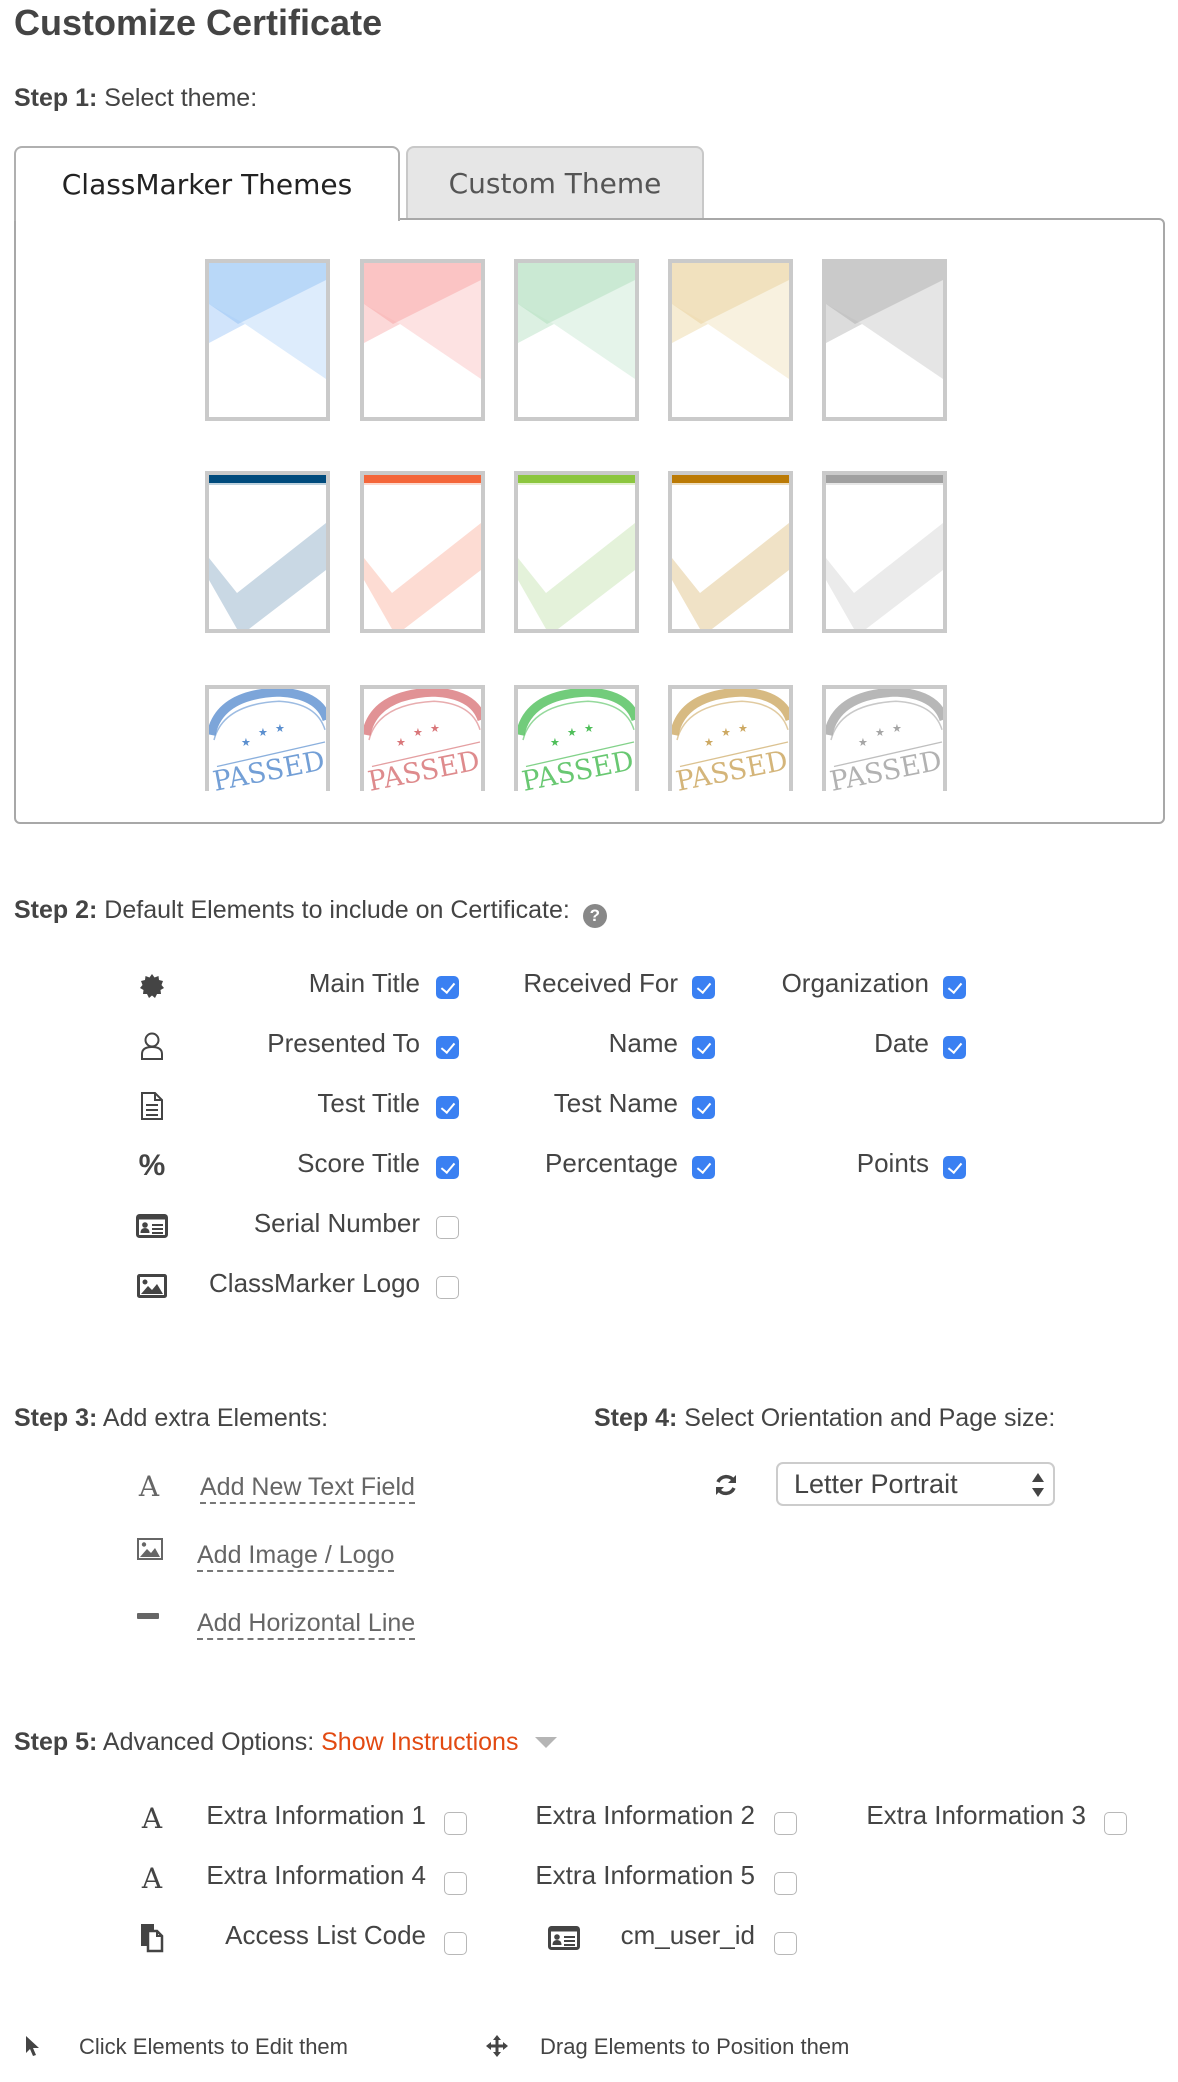  I want to click on theme-triangles-gold, so click(730, 340).